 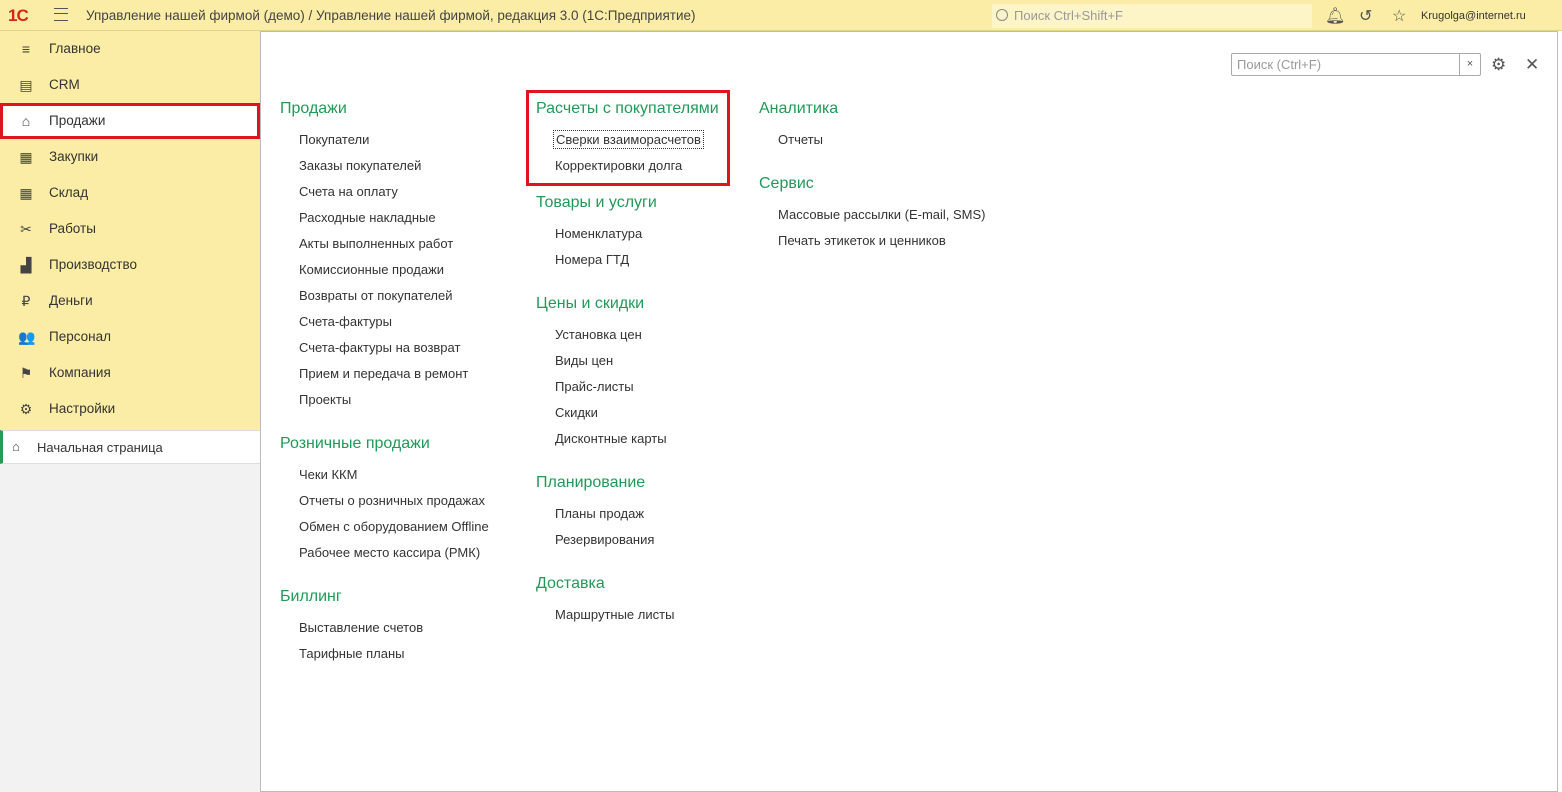 I want to click on menu-link: Прием и передача в ремонт, so click(x=385, y=379).